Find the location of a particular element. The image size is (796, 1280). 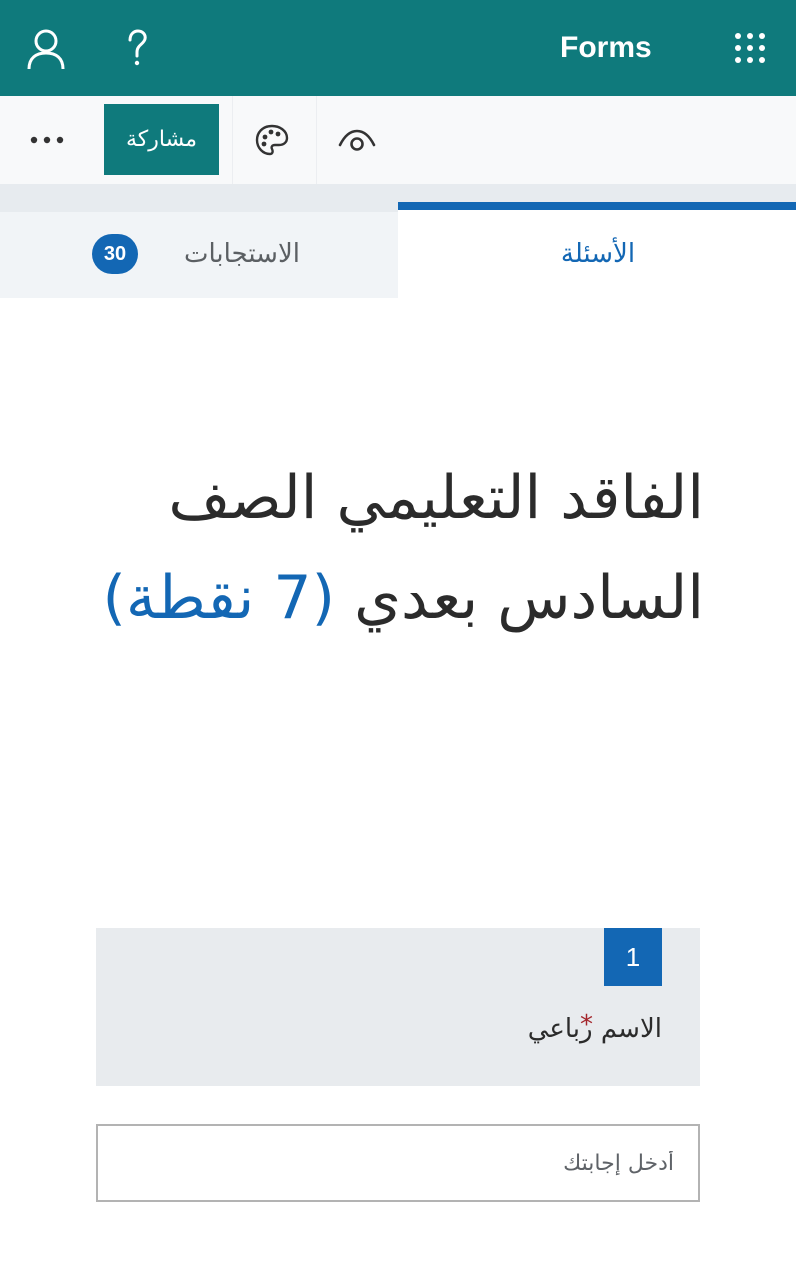

palette-icon is located at coordinates (272, 140).